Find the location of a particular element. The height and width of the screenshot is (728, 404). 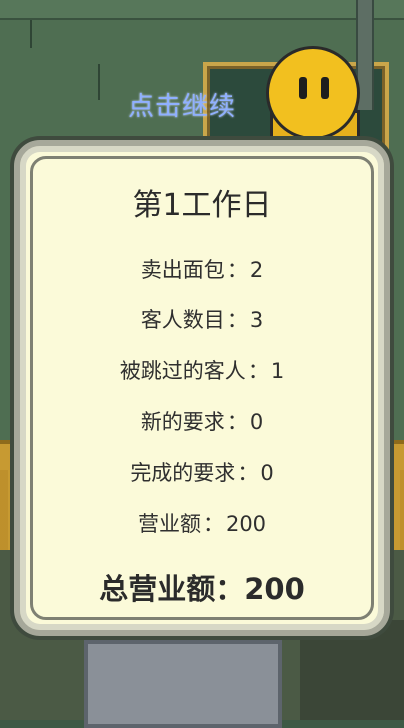

stat-revenue: 营业额：200 is located at coordinates (202, 523).